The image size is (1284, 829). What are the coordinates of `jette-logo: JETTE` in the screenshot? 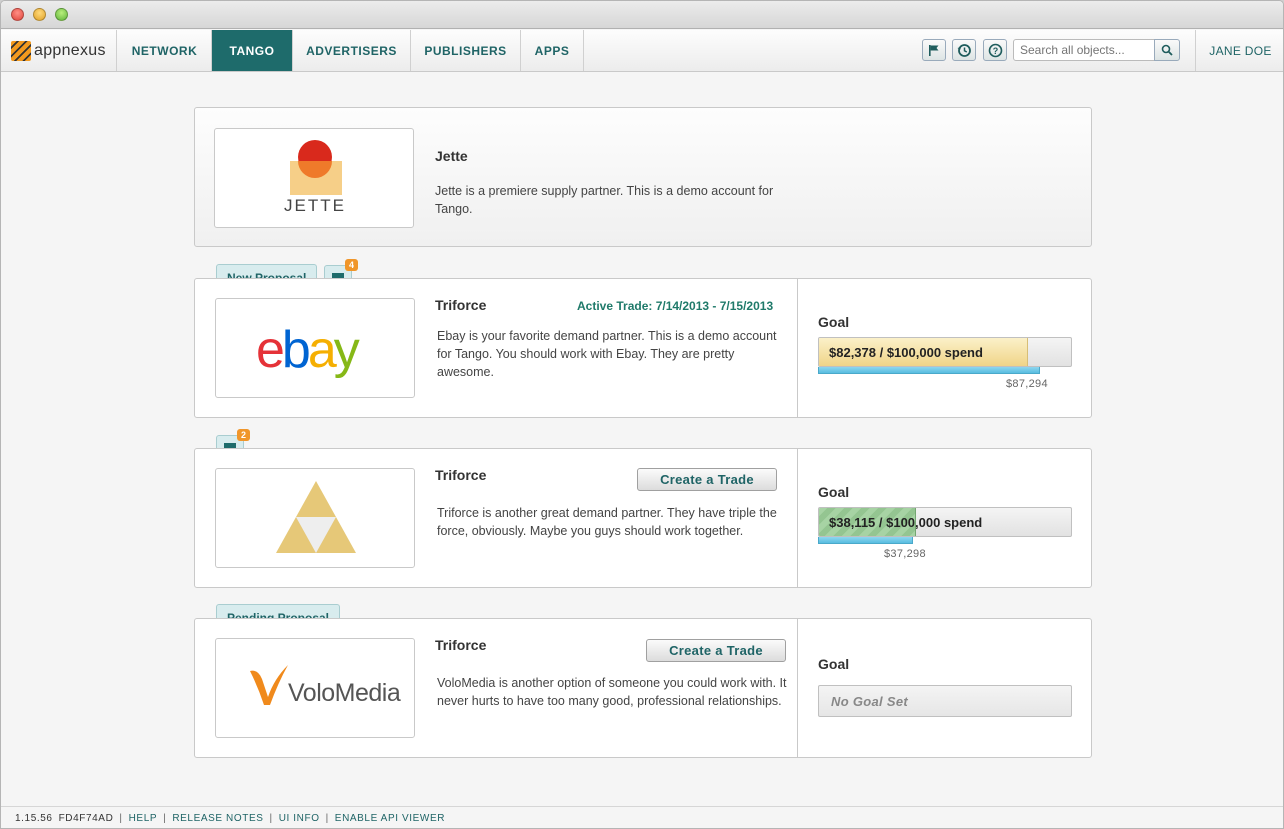 It's located at (314, 178).